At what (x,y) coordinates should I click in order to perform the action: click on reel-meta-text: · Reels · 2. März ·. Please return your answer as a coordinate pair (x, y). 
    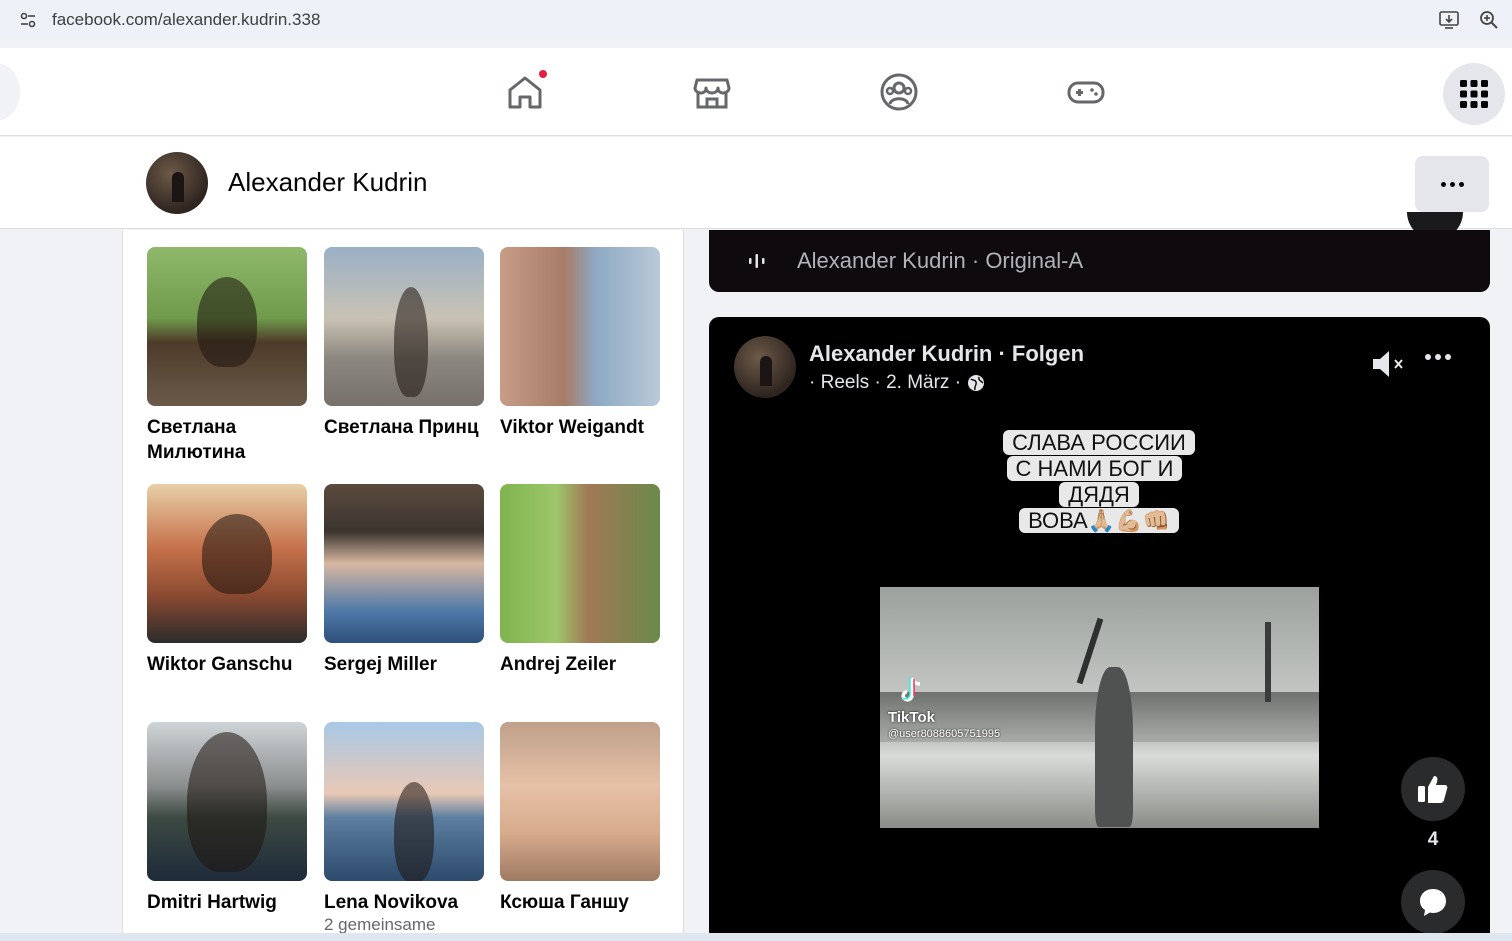
    Looking at the image, I should click on (885, 383).